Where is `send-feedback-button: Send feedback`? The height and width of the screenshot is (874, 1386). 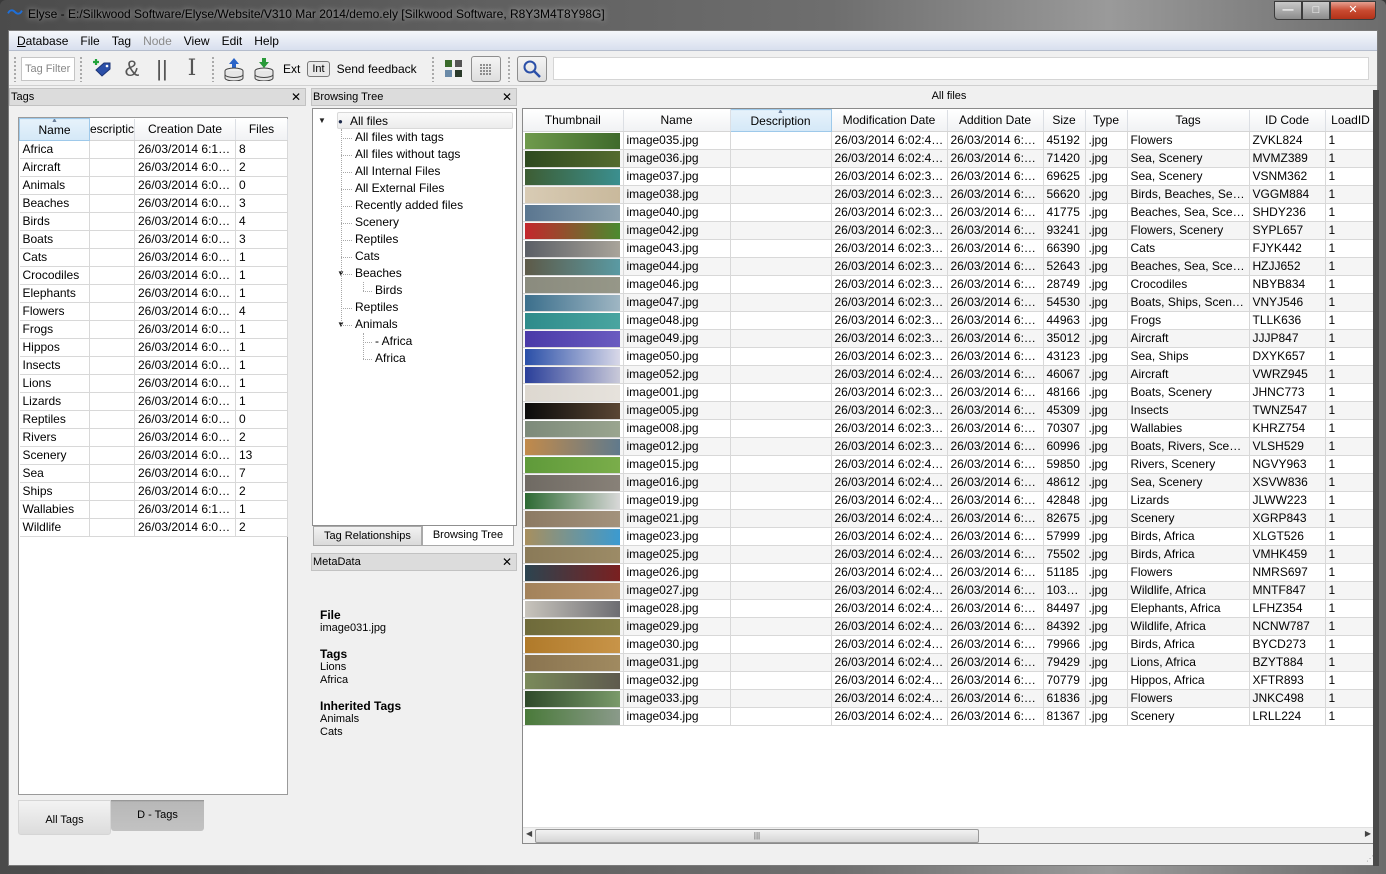 send-feedback-button: Send feedback is located at coordinates (377, 69).